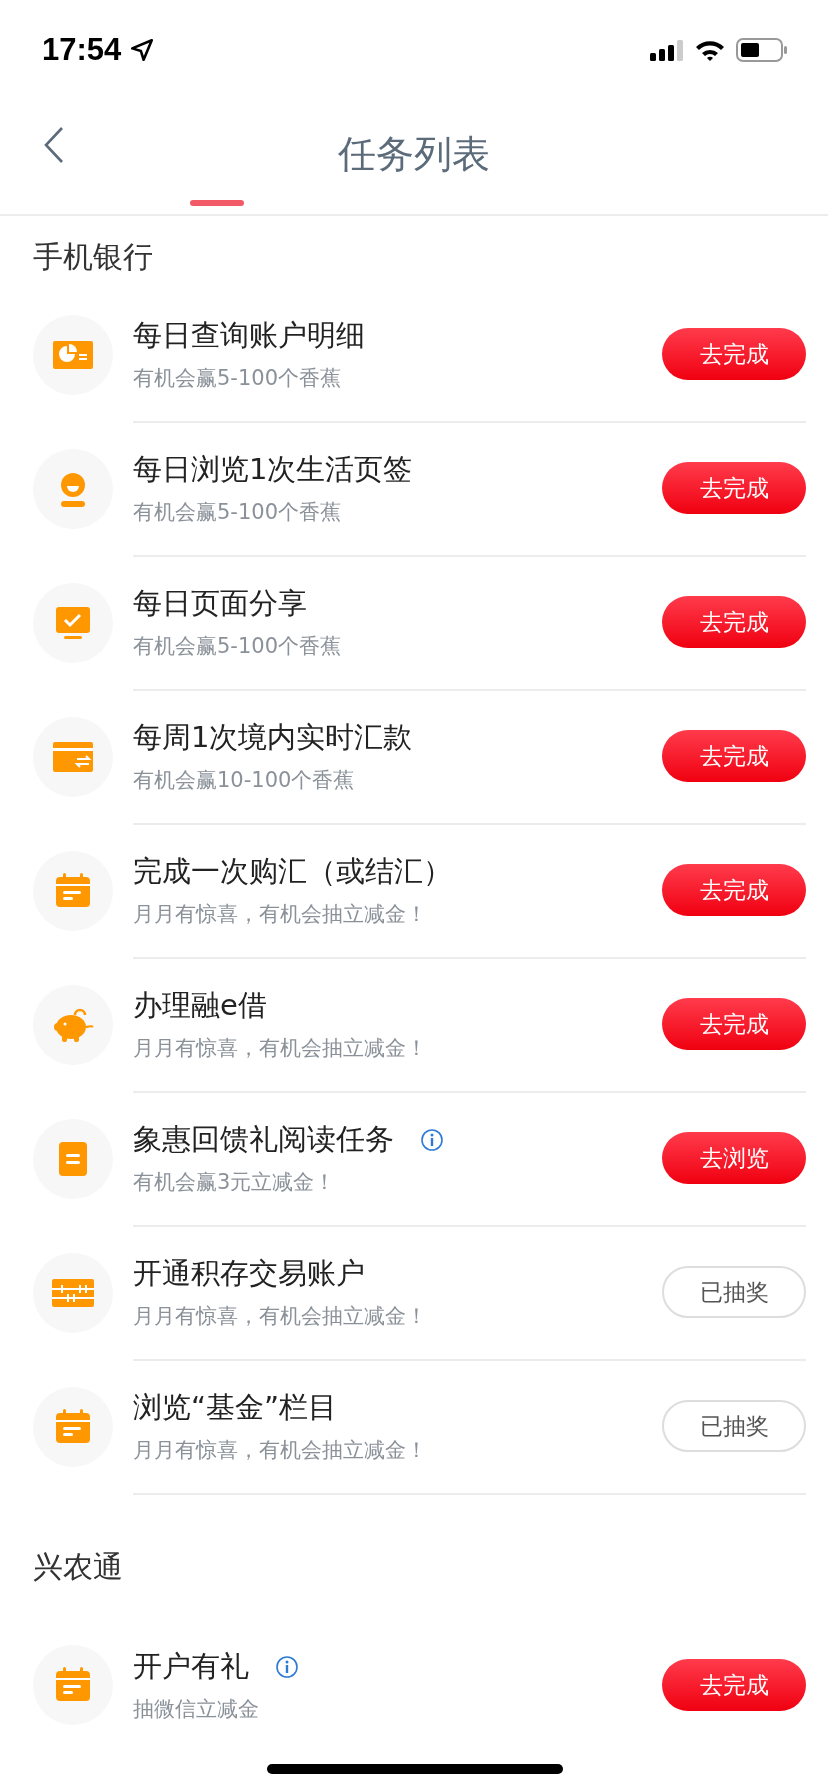 The height and width of the screenshot is (1792, 828). What do you see at coordinates (273, 737) in the screenshot?
I see `task-title: 每周1次境内实时汇款` at bounding box center [273, 737].